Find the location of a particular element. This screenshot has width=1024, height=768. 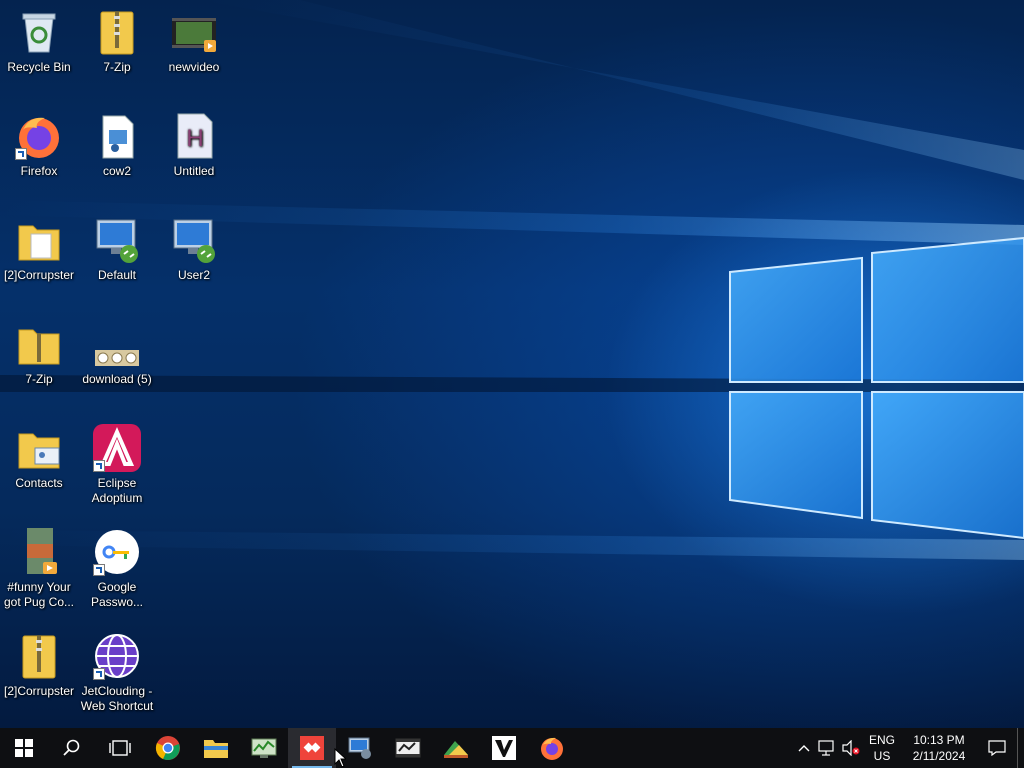

video-file-icon is located at coordinates (194, 32).